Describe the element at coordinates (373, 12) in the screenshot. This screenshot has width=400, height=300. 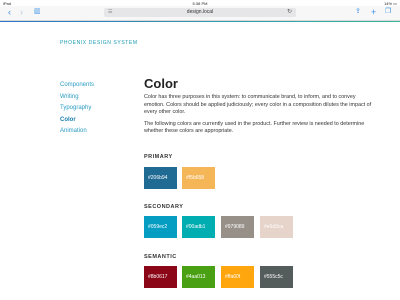
I see `plus-icon: +` at that location.